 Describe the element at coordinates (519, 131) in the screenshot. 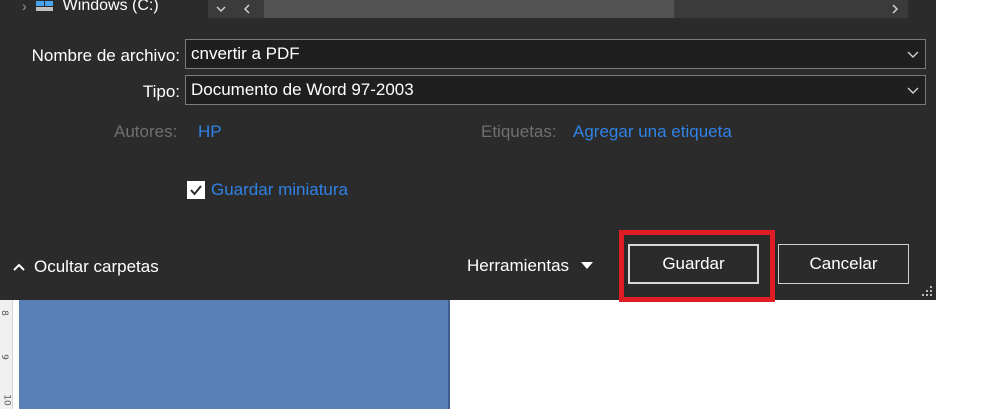

I see `tags-label: Etiquetas:` at that location.